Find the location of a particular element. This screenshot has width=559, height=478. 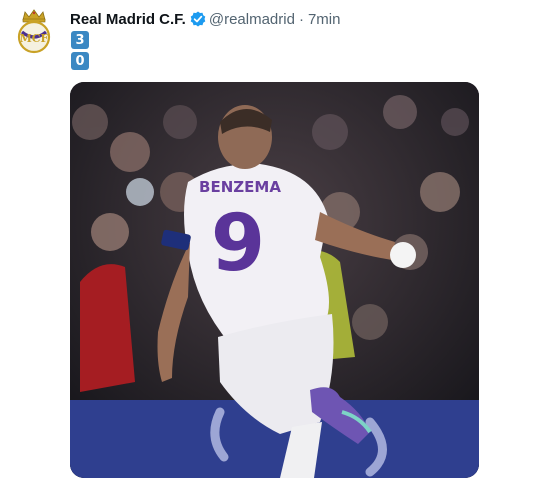

keycap-0-emoji: 0 is located at coordinates (80, 61).